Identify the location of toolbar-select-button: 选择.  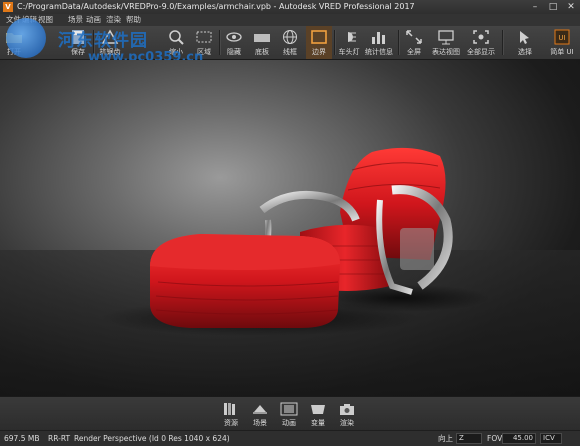
(525, 42).